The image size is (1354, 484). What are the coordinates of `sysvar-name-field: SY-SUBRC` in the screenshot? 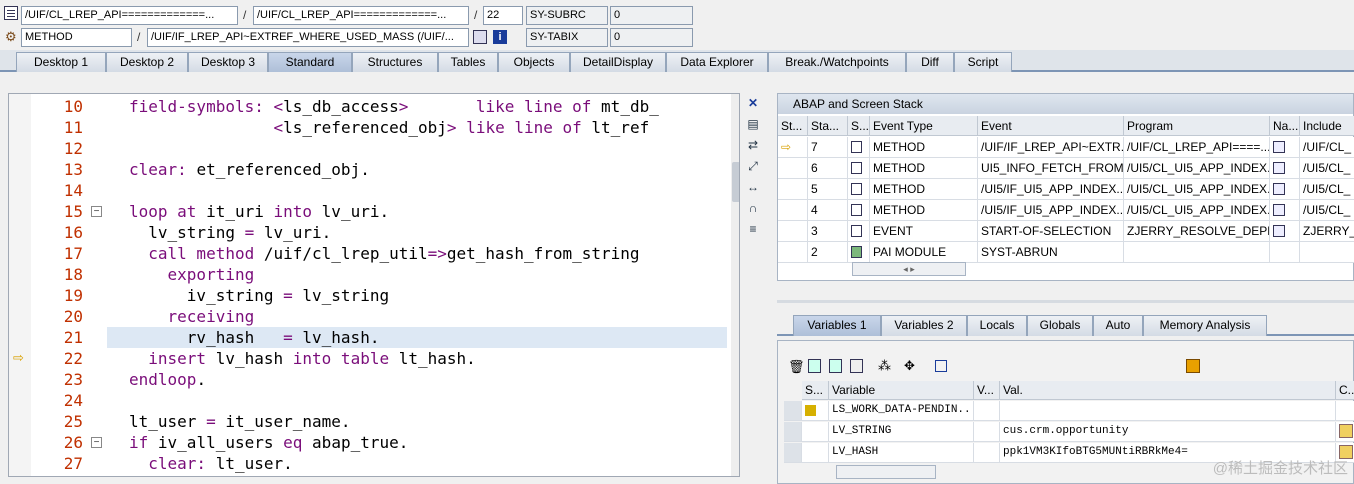 It's located at (567, 15).